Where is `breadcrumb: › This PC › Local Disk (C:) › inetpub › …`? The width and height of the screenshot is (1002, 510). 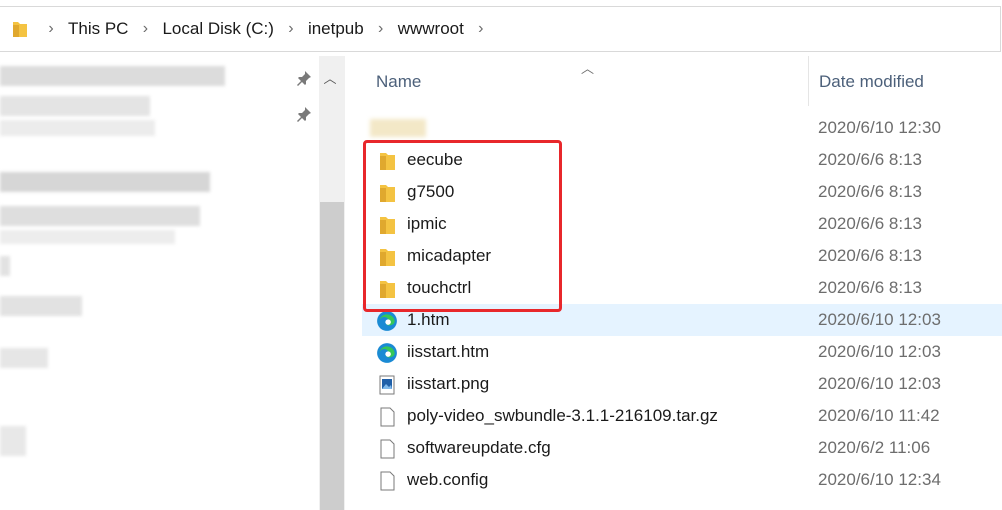
breadcrumb: › This PC › Local Disk (C:) › inetpub › … is located at coordinates (252, 29).